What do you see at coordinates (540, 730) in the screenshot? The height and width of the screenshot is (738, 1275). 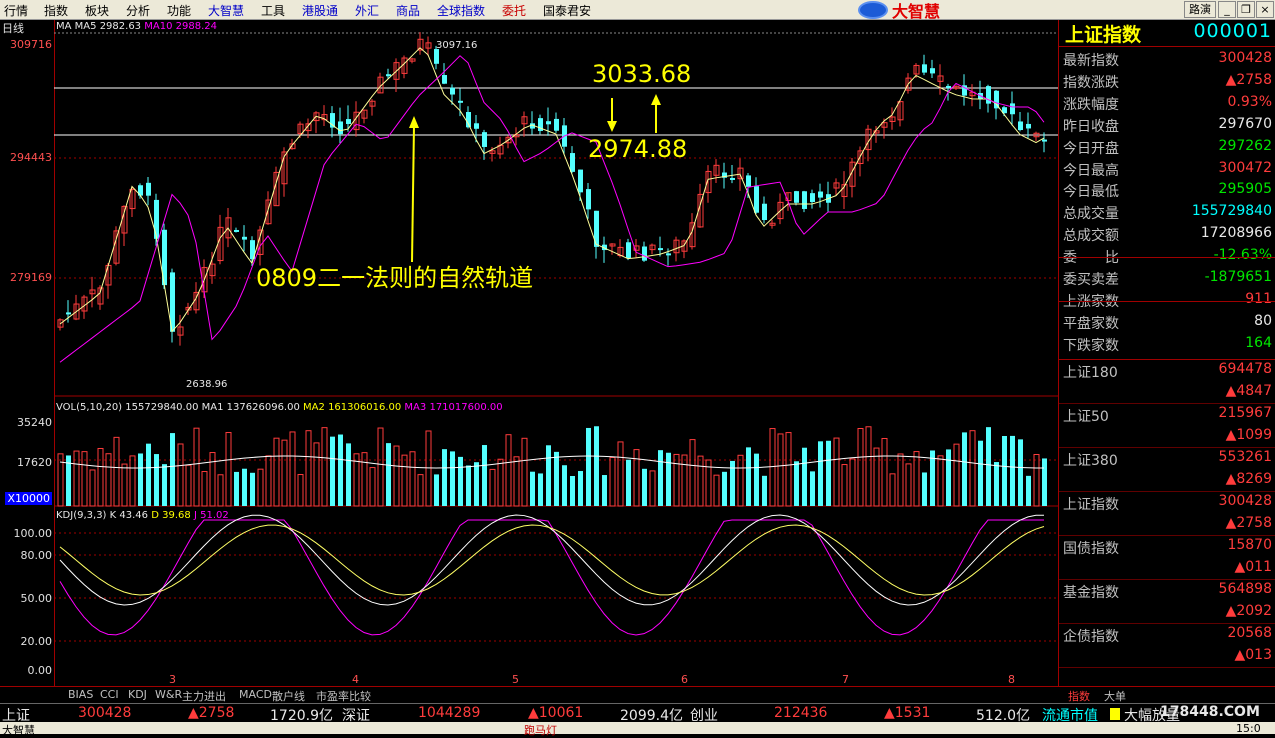 I see `ticker-marquee: 跑马灯` at bounding box center [540, 730].